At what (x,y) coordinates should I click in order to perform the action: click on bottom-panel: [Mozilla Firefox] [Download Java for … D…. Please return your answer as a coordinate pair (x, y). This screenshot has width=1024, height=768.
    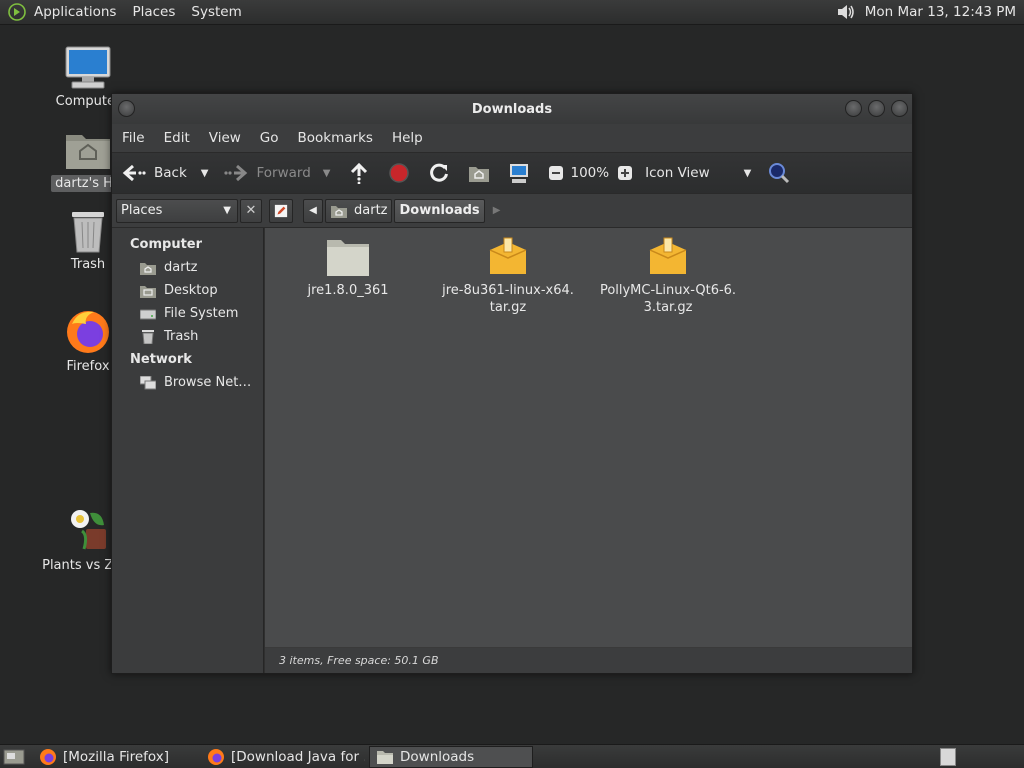
    Looking at the image, I should click on (512, 756).